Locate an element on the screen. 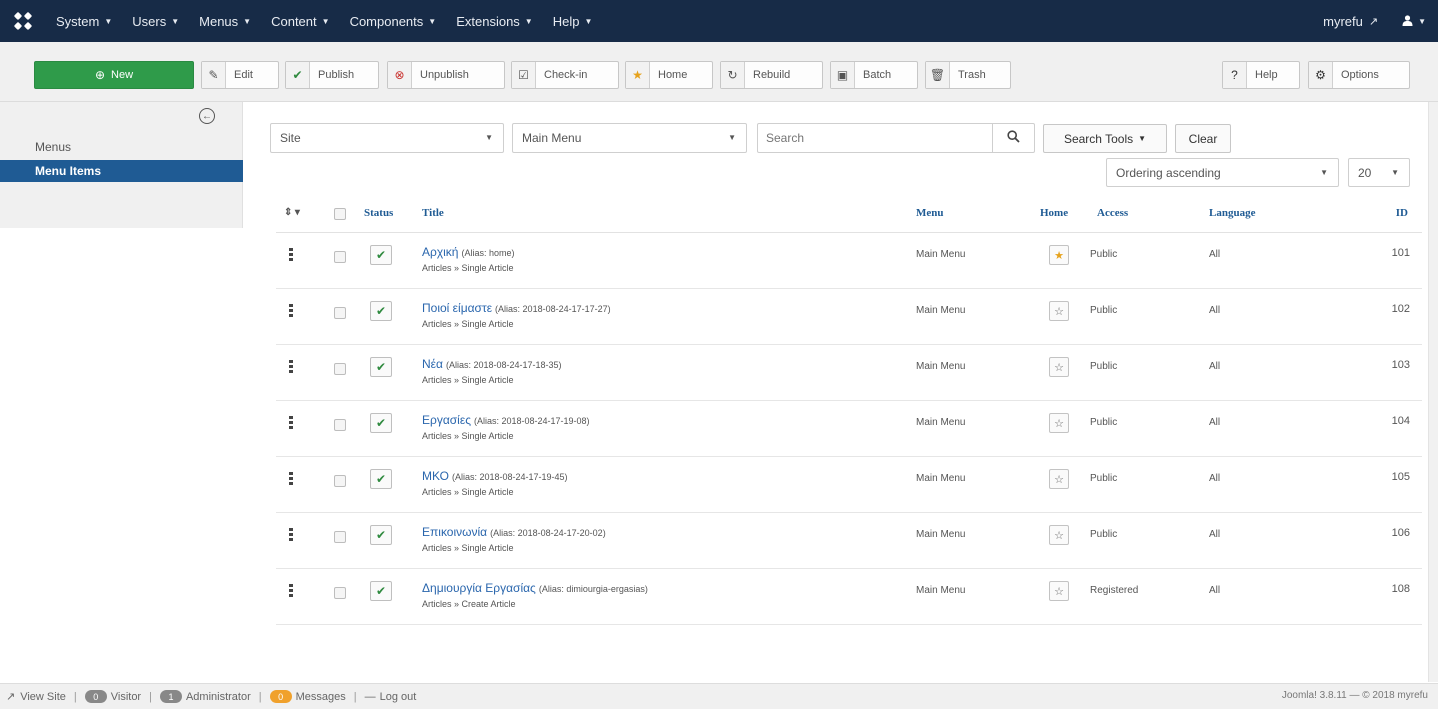  search-tools-button: Search Tools ▼ is located at coordinates (1105, 138).